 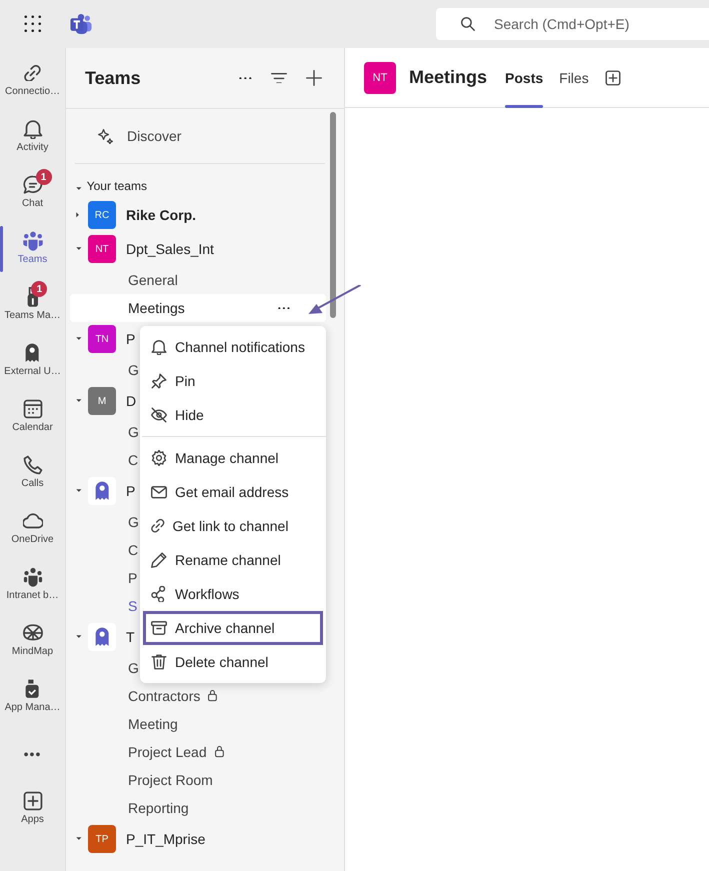 I want to click on channel-avatar: NT, so click(x=380, y=78).